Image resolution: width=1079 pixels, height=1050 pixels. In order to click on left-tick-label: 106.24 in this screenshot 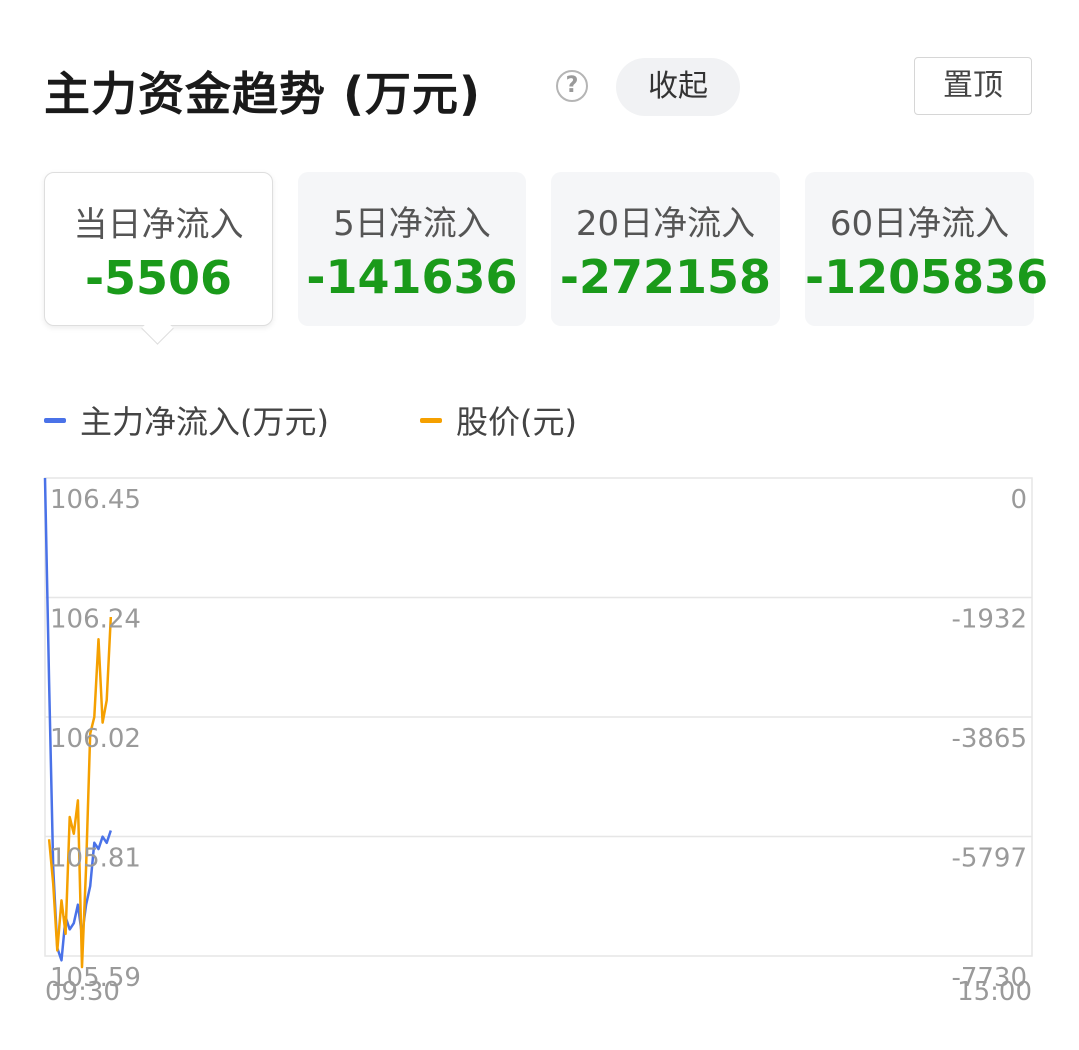, I will do `click(95, 620)`.